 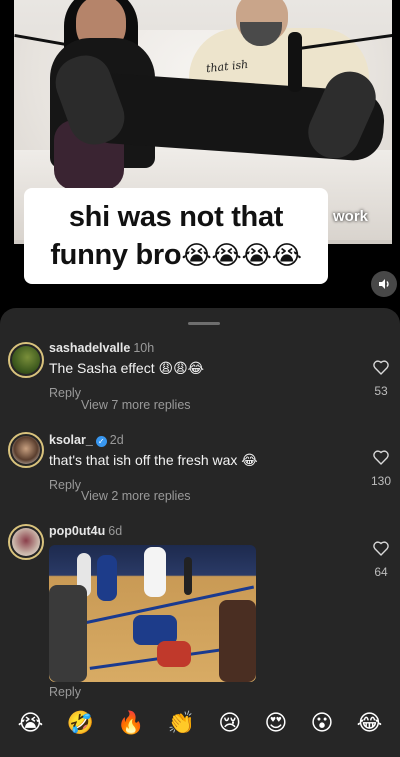 What do you see at coordinates (116, 440) in the screenshot?
I see `timestamp: 2d` at bounding box center [116, 440].